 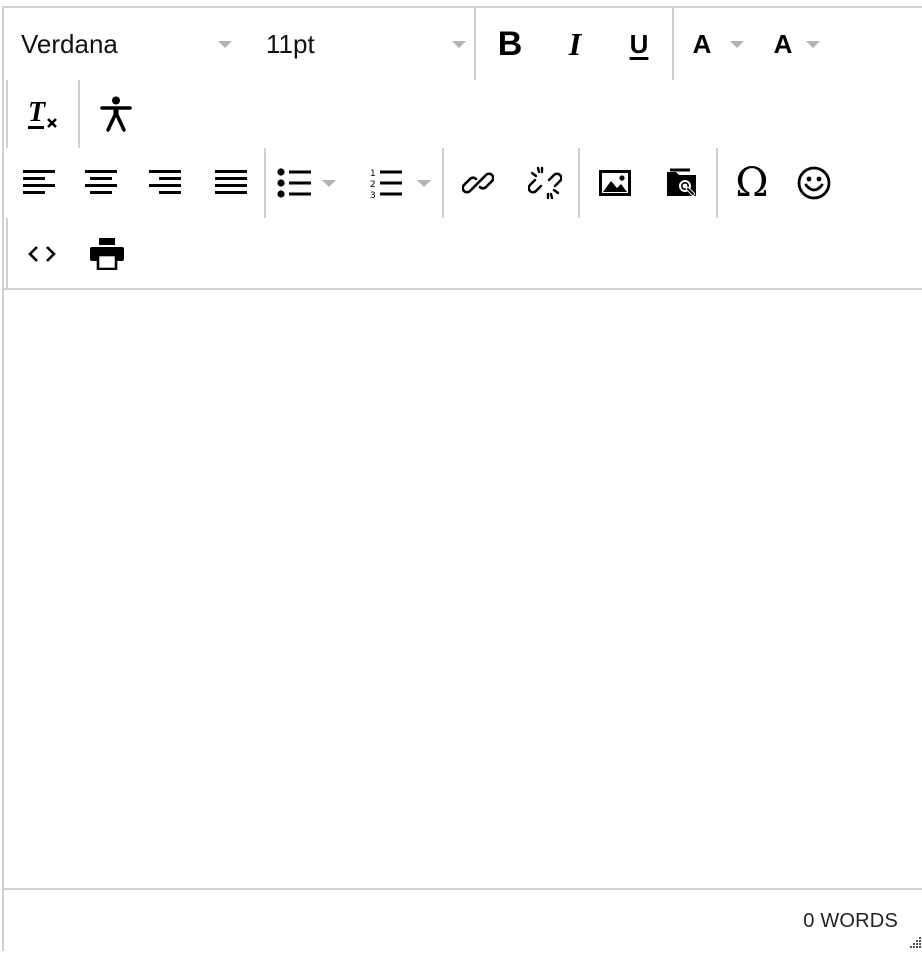 I want to click on align-center-button, so click(x=101, y=183).